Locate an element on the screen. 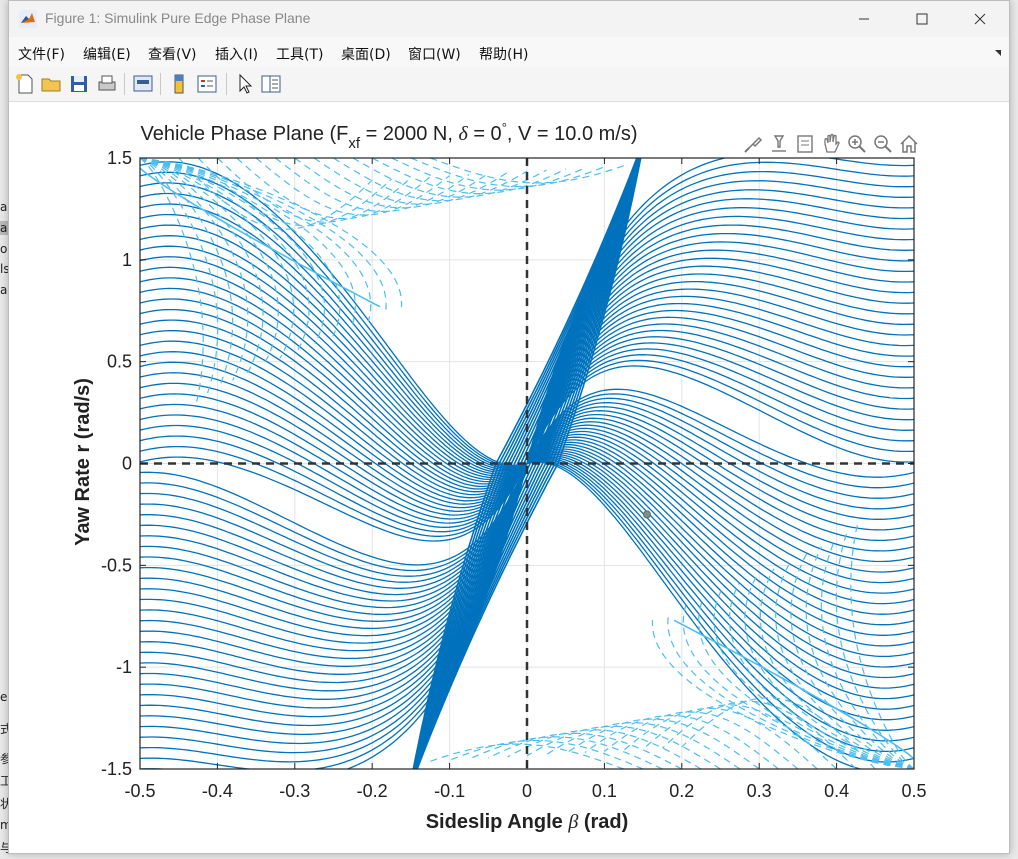 This screenshot has height=859, width=1018. chart-title-prefix: Vehicle Phase Plane (F is located at coordinates (244, 134).